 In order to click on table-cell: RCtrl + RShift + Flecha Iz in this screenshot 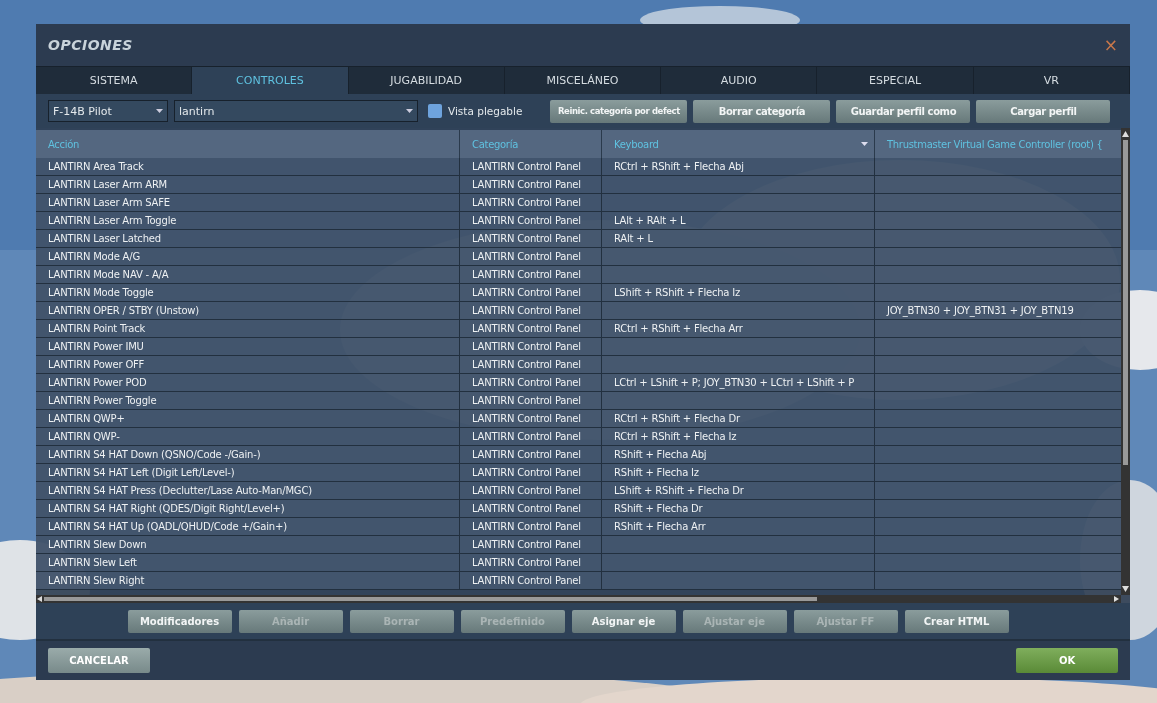, I will do `click(675, 436)`.